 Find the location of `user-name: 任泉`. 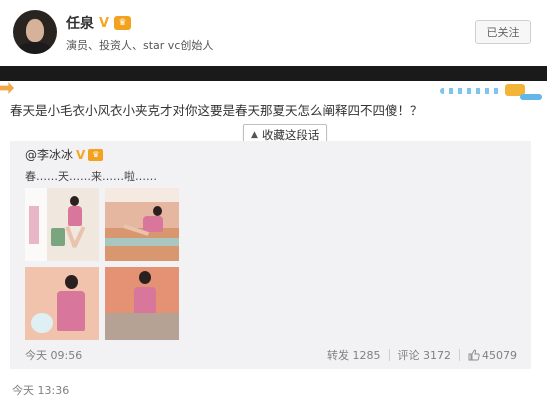

user-name: 任泉 is located at coordinates (80, 23).